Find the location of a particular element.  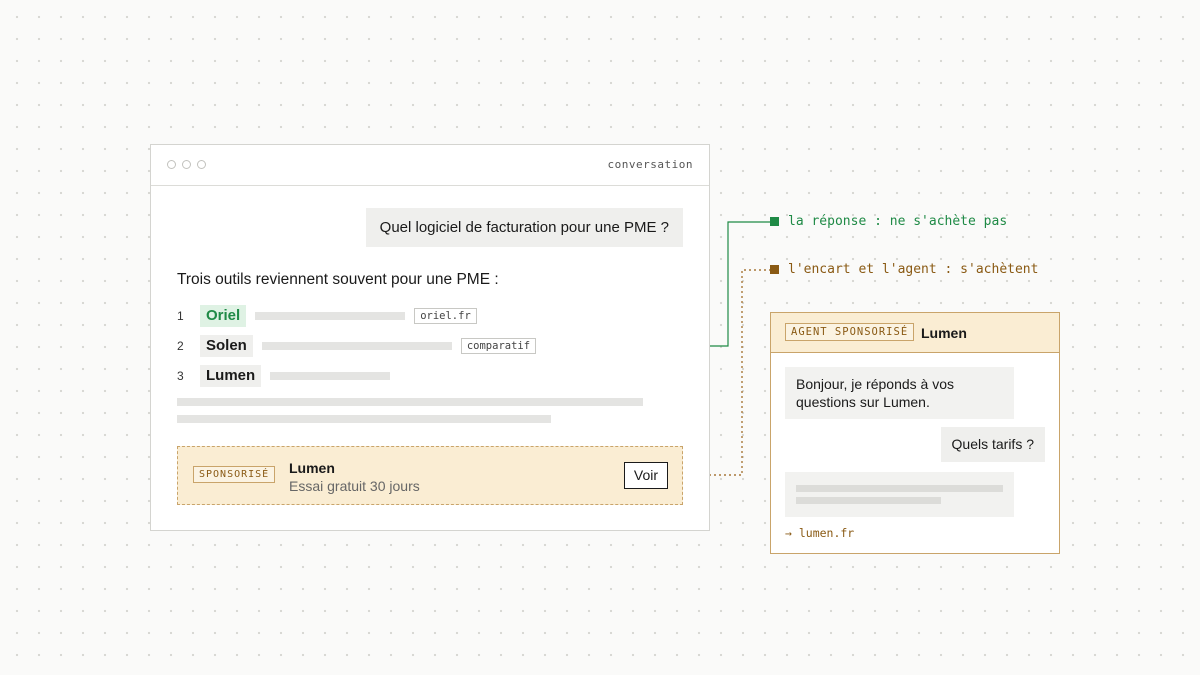

window-titlebar: conversation is located at coordinates (430, 165).